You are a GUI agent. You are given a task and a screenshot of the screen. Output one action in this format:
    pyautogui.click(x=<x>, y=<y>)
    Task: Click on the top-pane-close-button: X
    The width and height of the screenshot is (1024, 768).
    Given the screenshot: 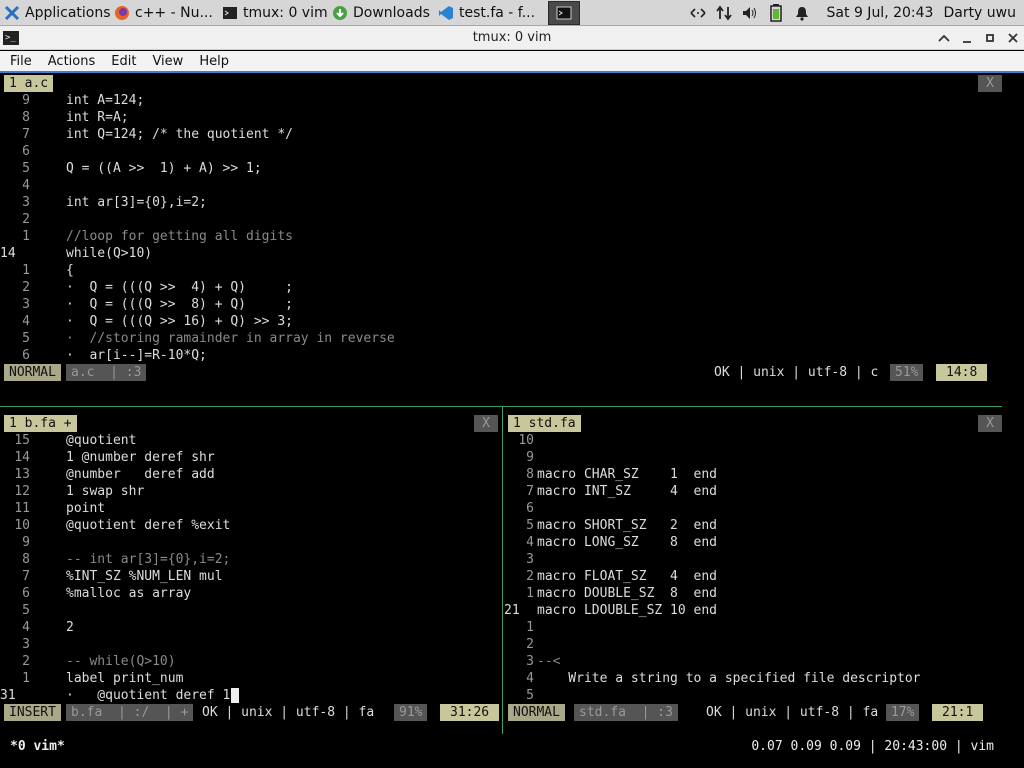 What is the action you would take?
    pyautogui.click(x=990, y=83)
    